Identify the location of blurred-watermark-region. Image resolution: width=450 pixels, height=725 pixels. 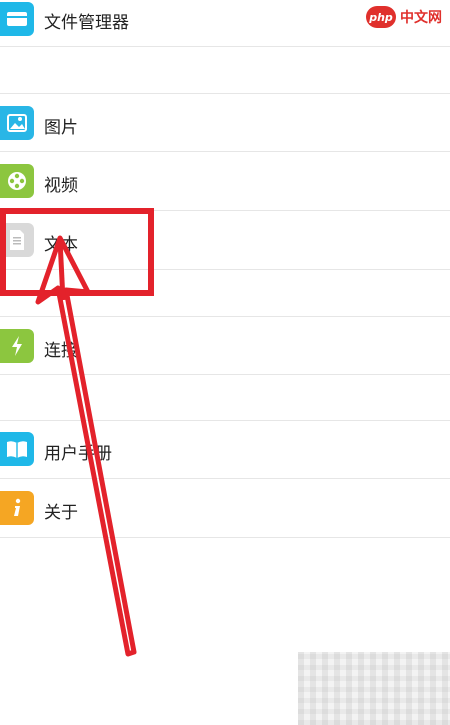
(374, 688).